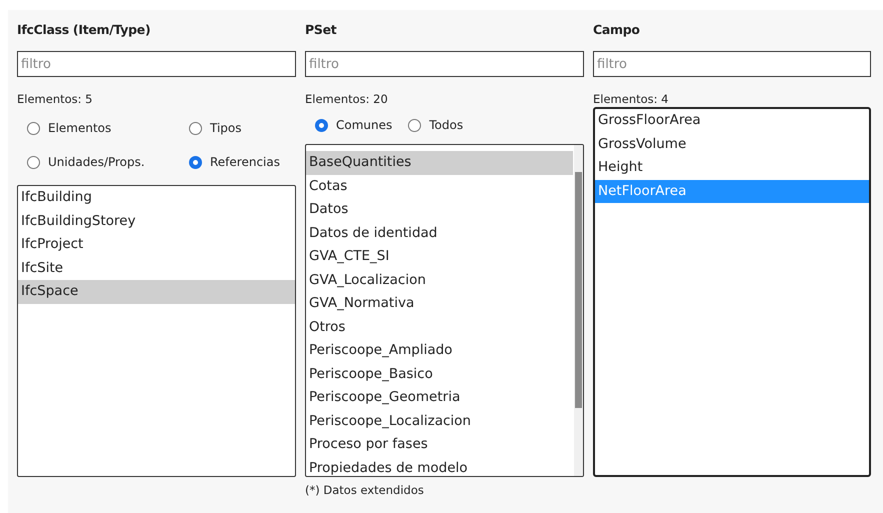 Image resolution: width=883 pixels, height=513 pixels. I want to click on list-item: IfcBuilding, so click(156, 198).